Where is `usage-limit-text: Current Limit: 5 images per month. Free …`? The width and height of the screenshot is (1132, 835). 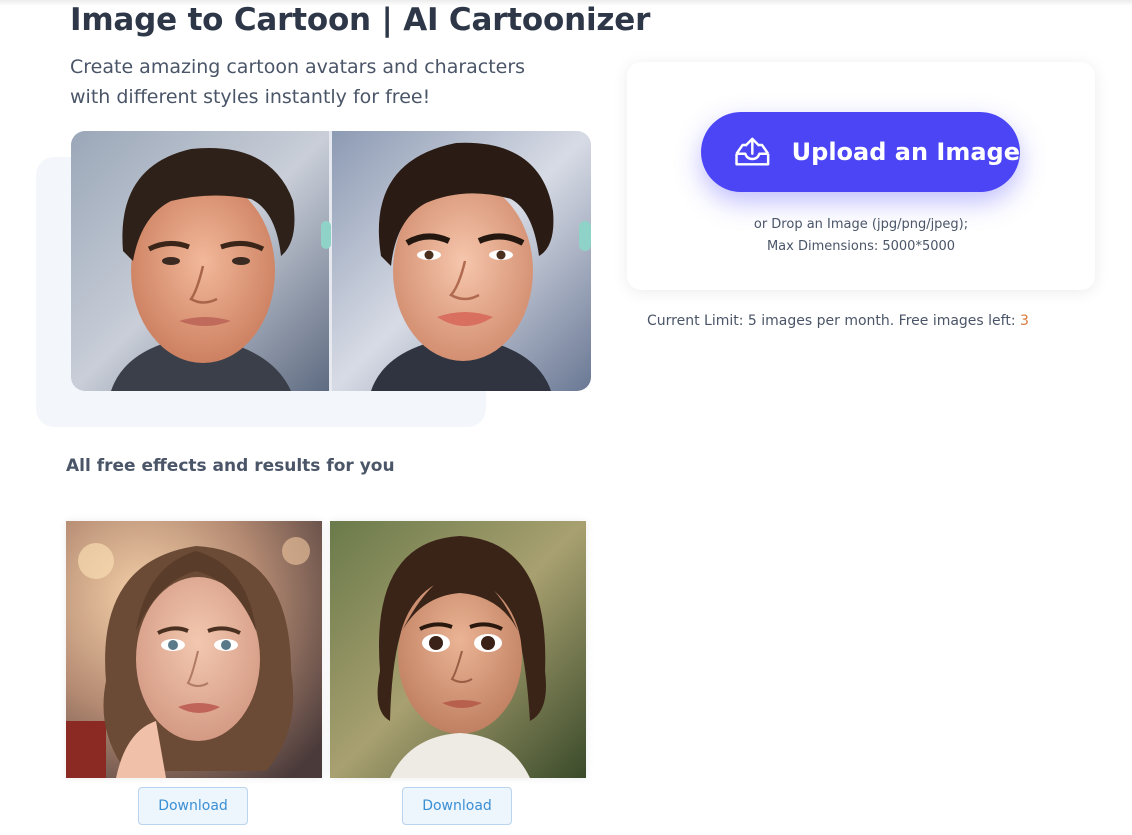 usage-limit-text: Current Limit: 5 images per month. Free … is located at coordinates (834, 321).